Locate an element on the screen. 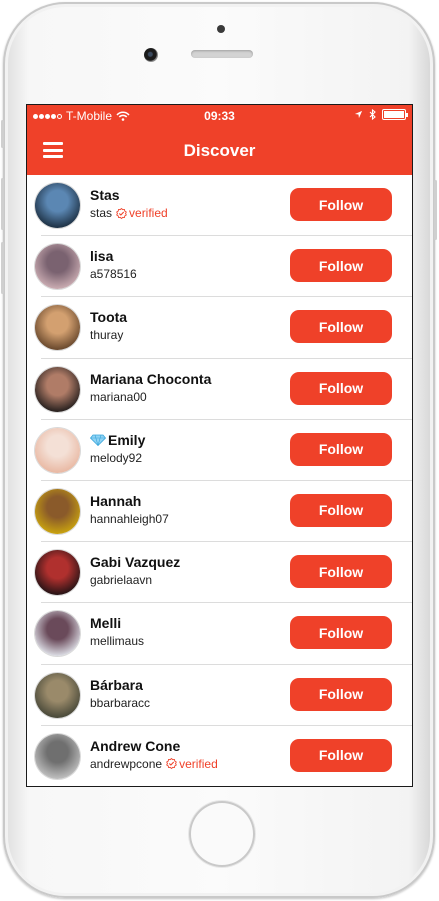  user-name-text: lisa is located at coordinates (102, 256).